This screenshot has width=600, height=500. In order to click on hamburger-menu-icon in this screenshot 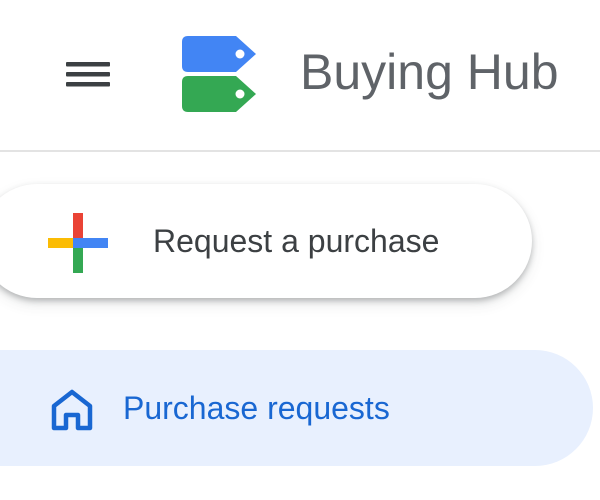, I will do `click(88, 74)`.